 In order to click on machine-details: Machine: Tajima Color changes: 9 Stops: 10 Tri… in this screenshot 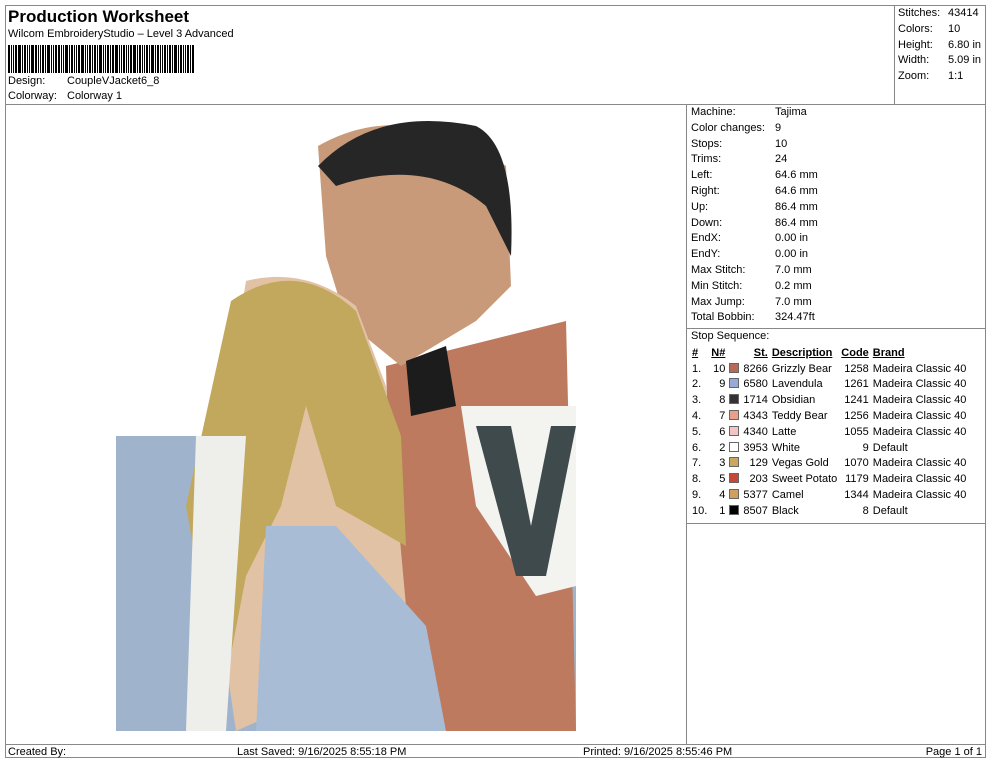, I will do `click(836, 215)`.